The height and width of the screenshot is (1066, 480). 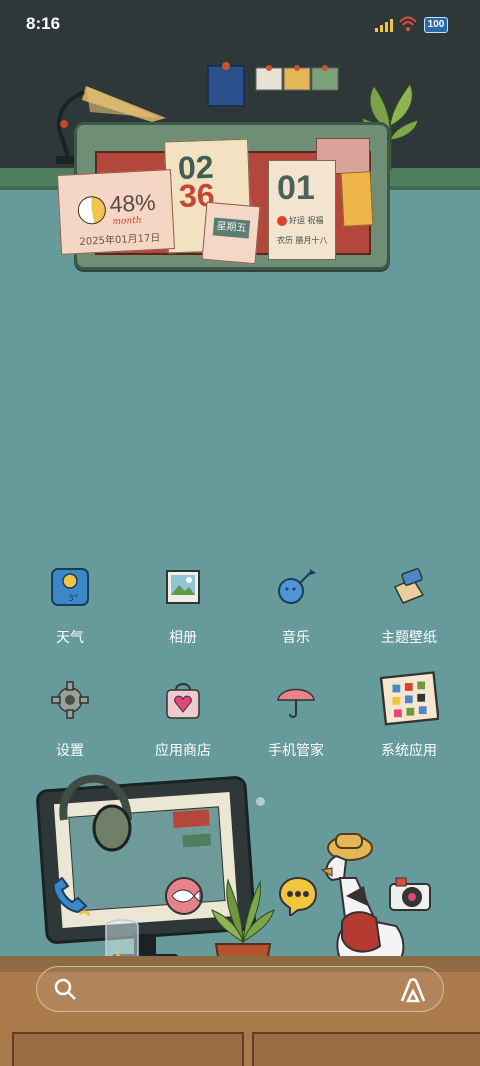 What do you see at coordinates (385, 25) in the screenshot?
I see `cellular-signal-icon` at bounding box center [385, 25].